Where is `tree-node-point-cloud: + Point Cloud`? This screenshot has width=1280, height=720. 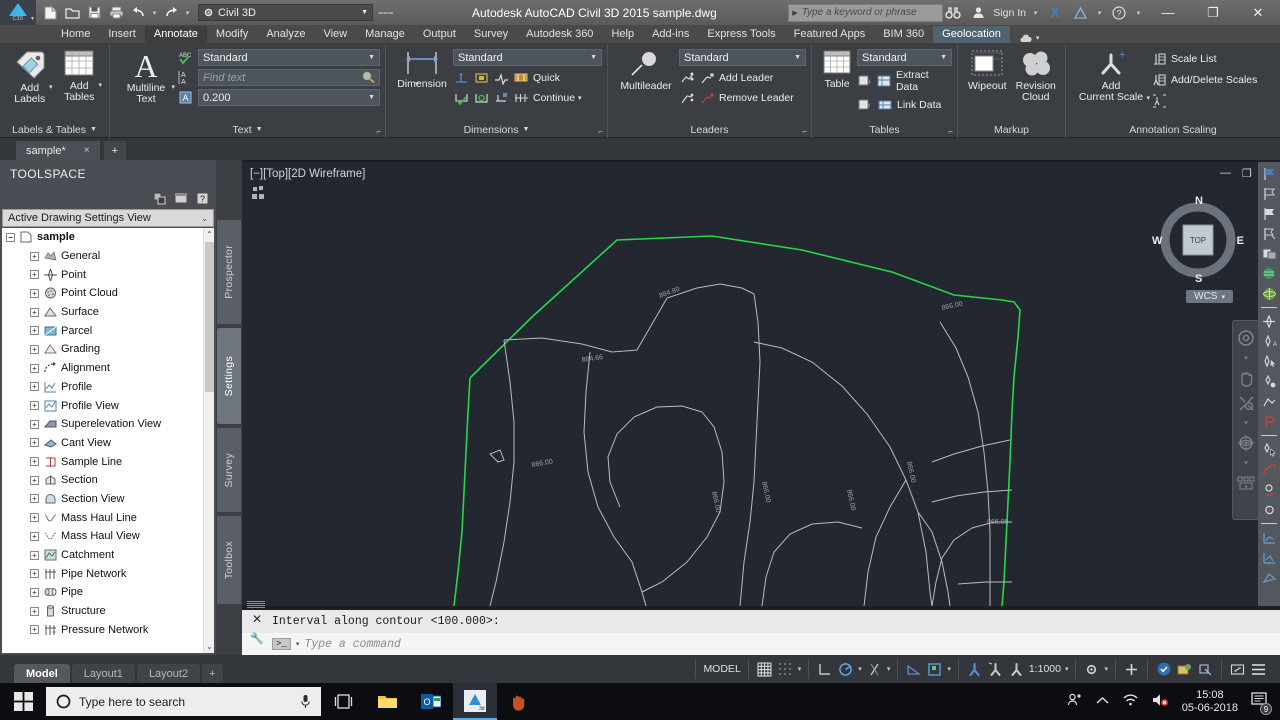
tree-node-point-cloud: + Point Cloud is located at coordinates (108, 293).